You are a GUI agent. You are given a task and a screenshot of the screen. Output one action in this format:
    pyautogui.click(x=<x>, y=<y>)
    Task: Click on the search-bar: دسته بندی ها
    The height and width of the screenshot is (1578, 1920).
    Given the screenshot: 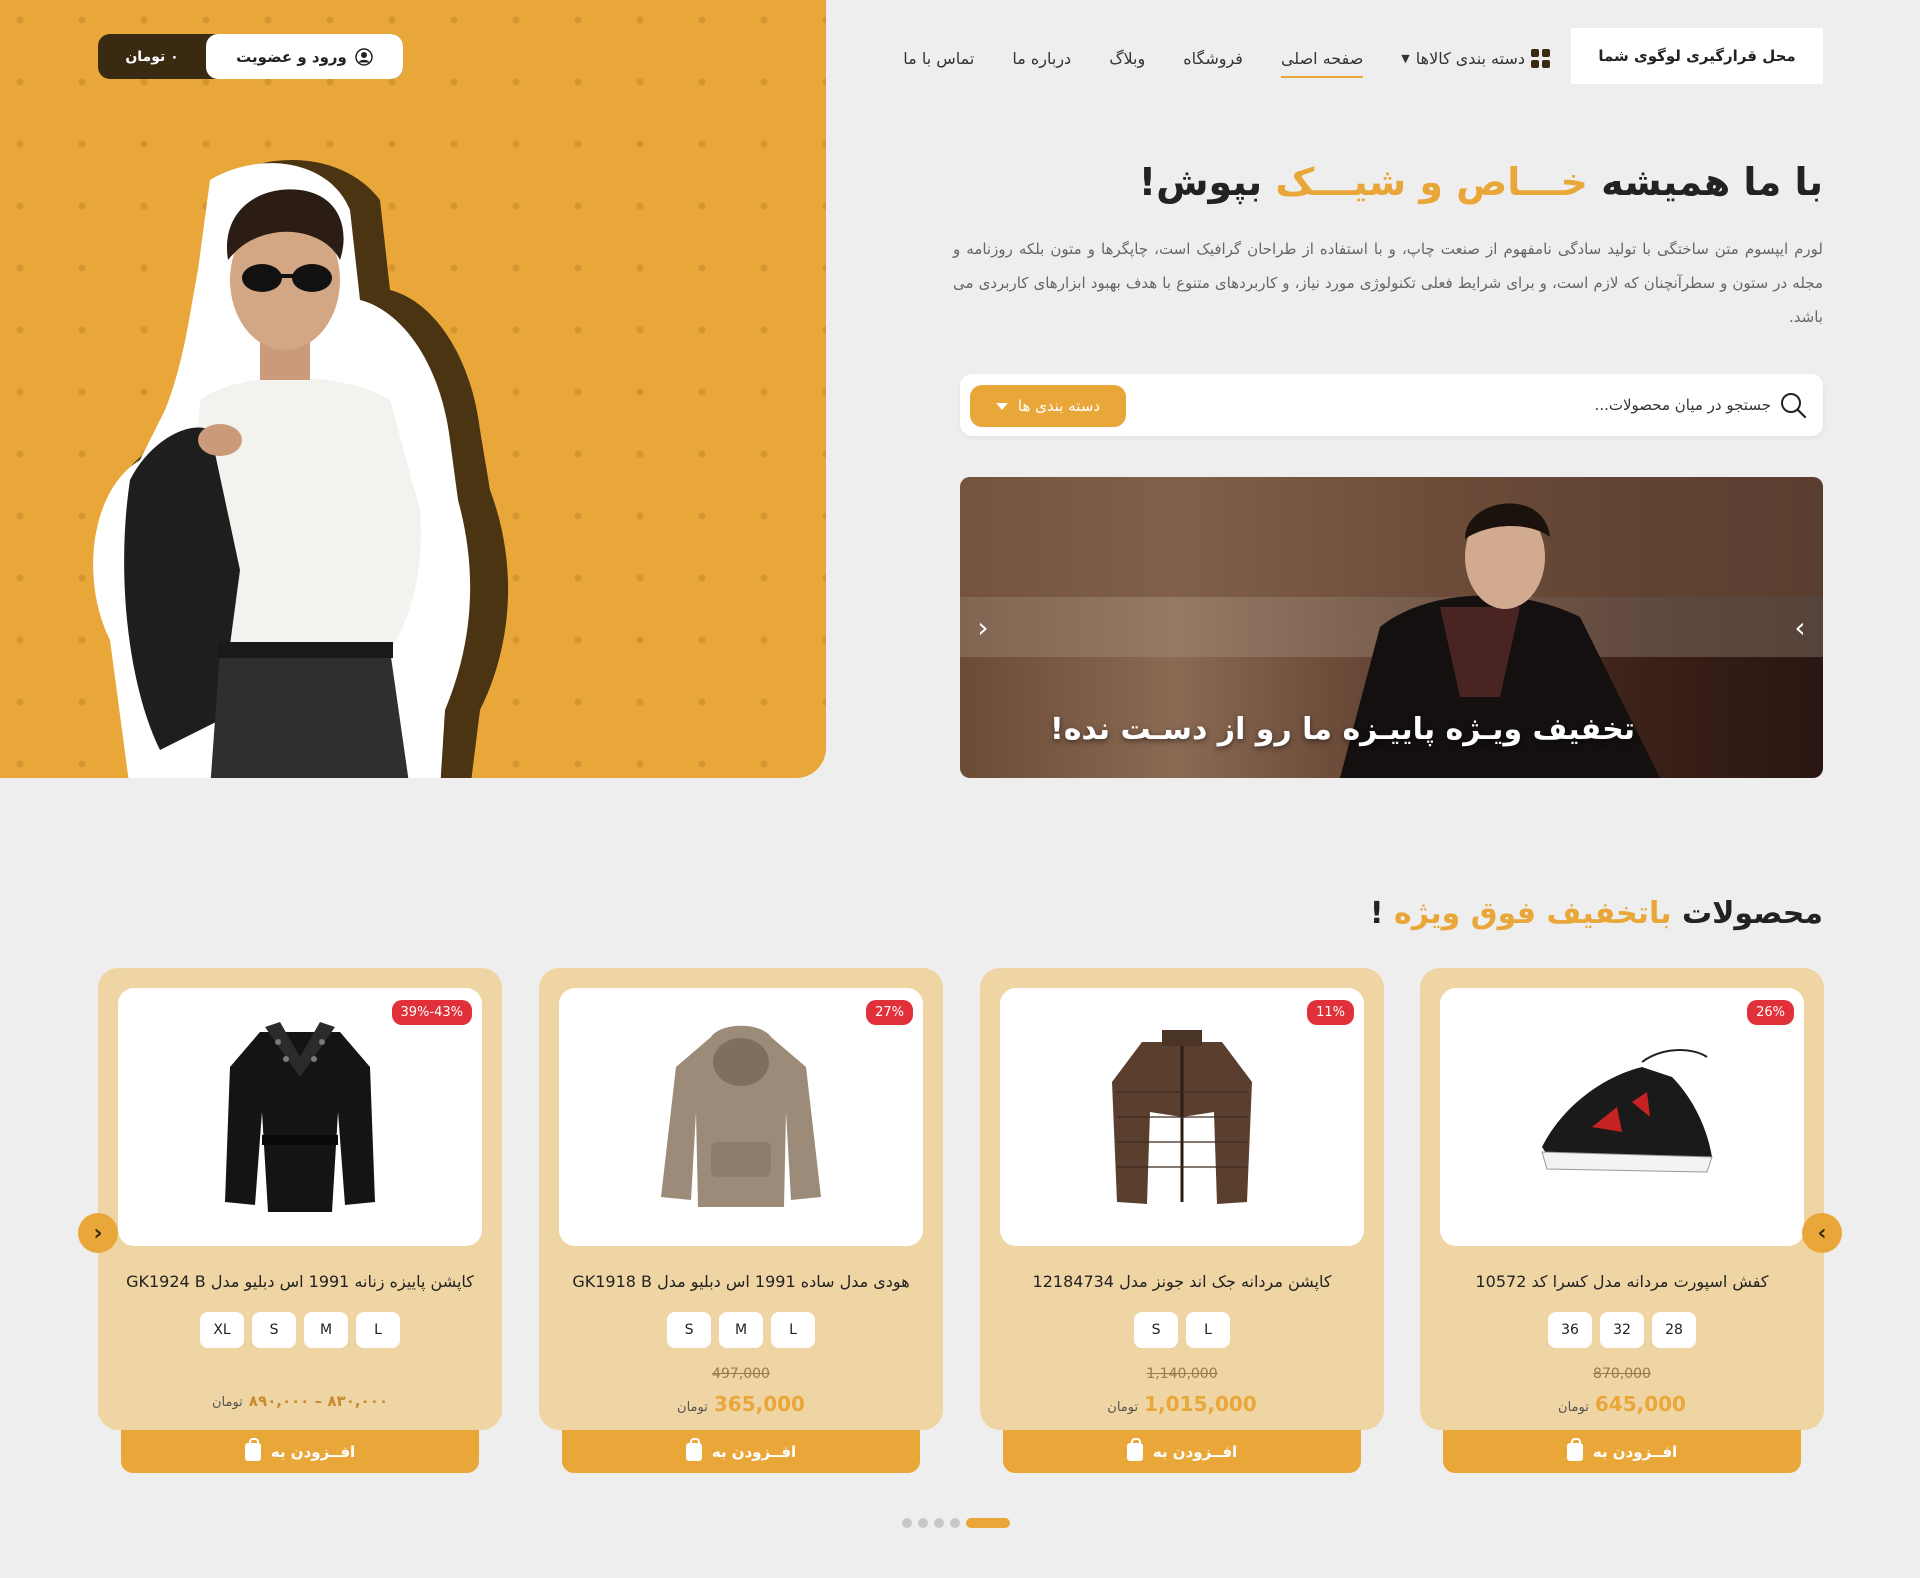 What is the action you would take?
    pyautogui.click(x=1391, y=405)
    